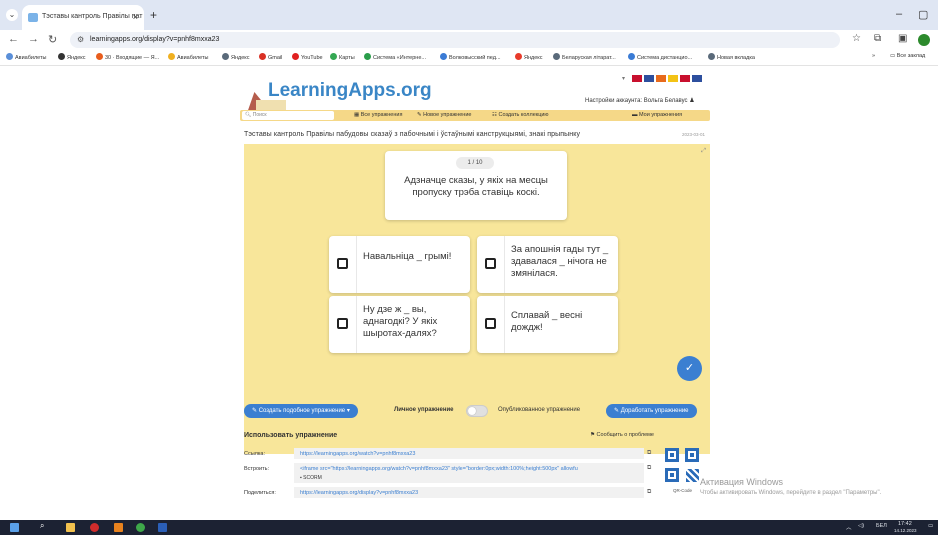 The height and width of the screenshot is (535, 938). Describe the element at coordinates (924, 40) in the screenshot. I see `profile-avatar` at that location.